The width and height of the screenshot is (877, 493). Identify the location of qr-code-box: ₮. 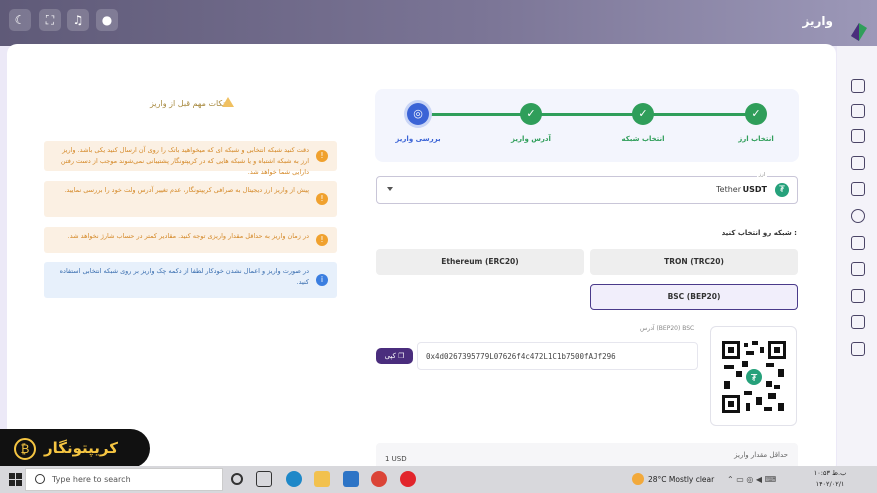
(753, 376).